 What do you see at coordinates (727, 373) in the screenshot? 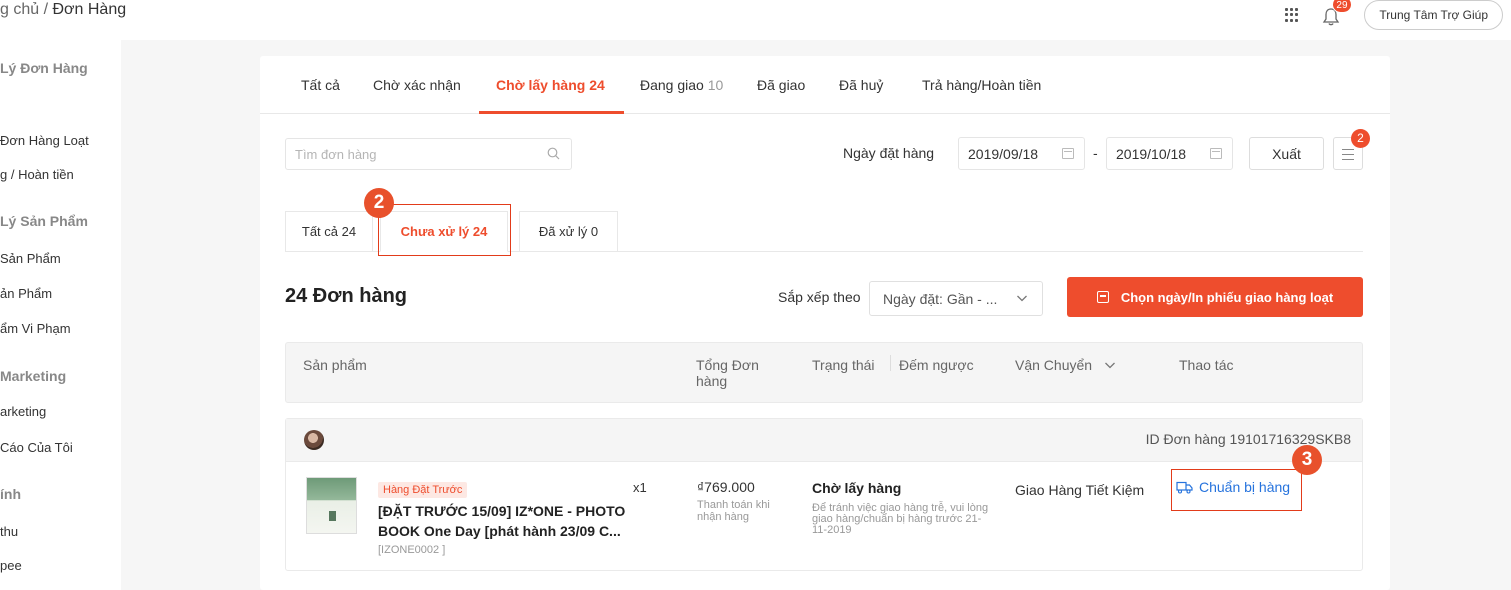
I see `column-order-total: Tổng Đơn hàng` at bounding box center [727, 373].